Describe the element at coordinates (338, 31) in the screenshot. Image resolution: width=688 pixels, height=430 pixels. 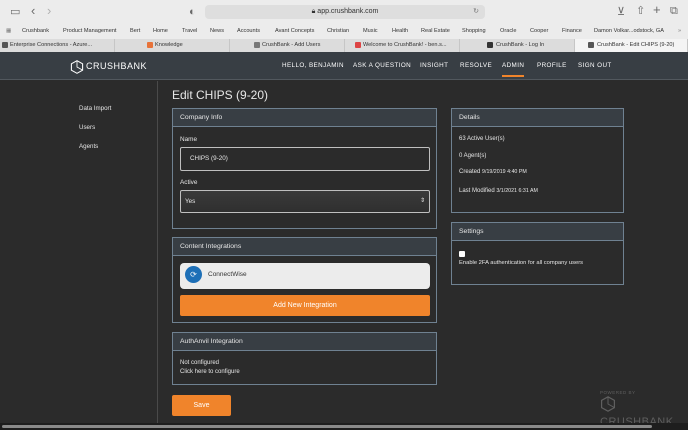
I see `bookmark-item: Christian` at that location.